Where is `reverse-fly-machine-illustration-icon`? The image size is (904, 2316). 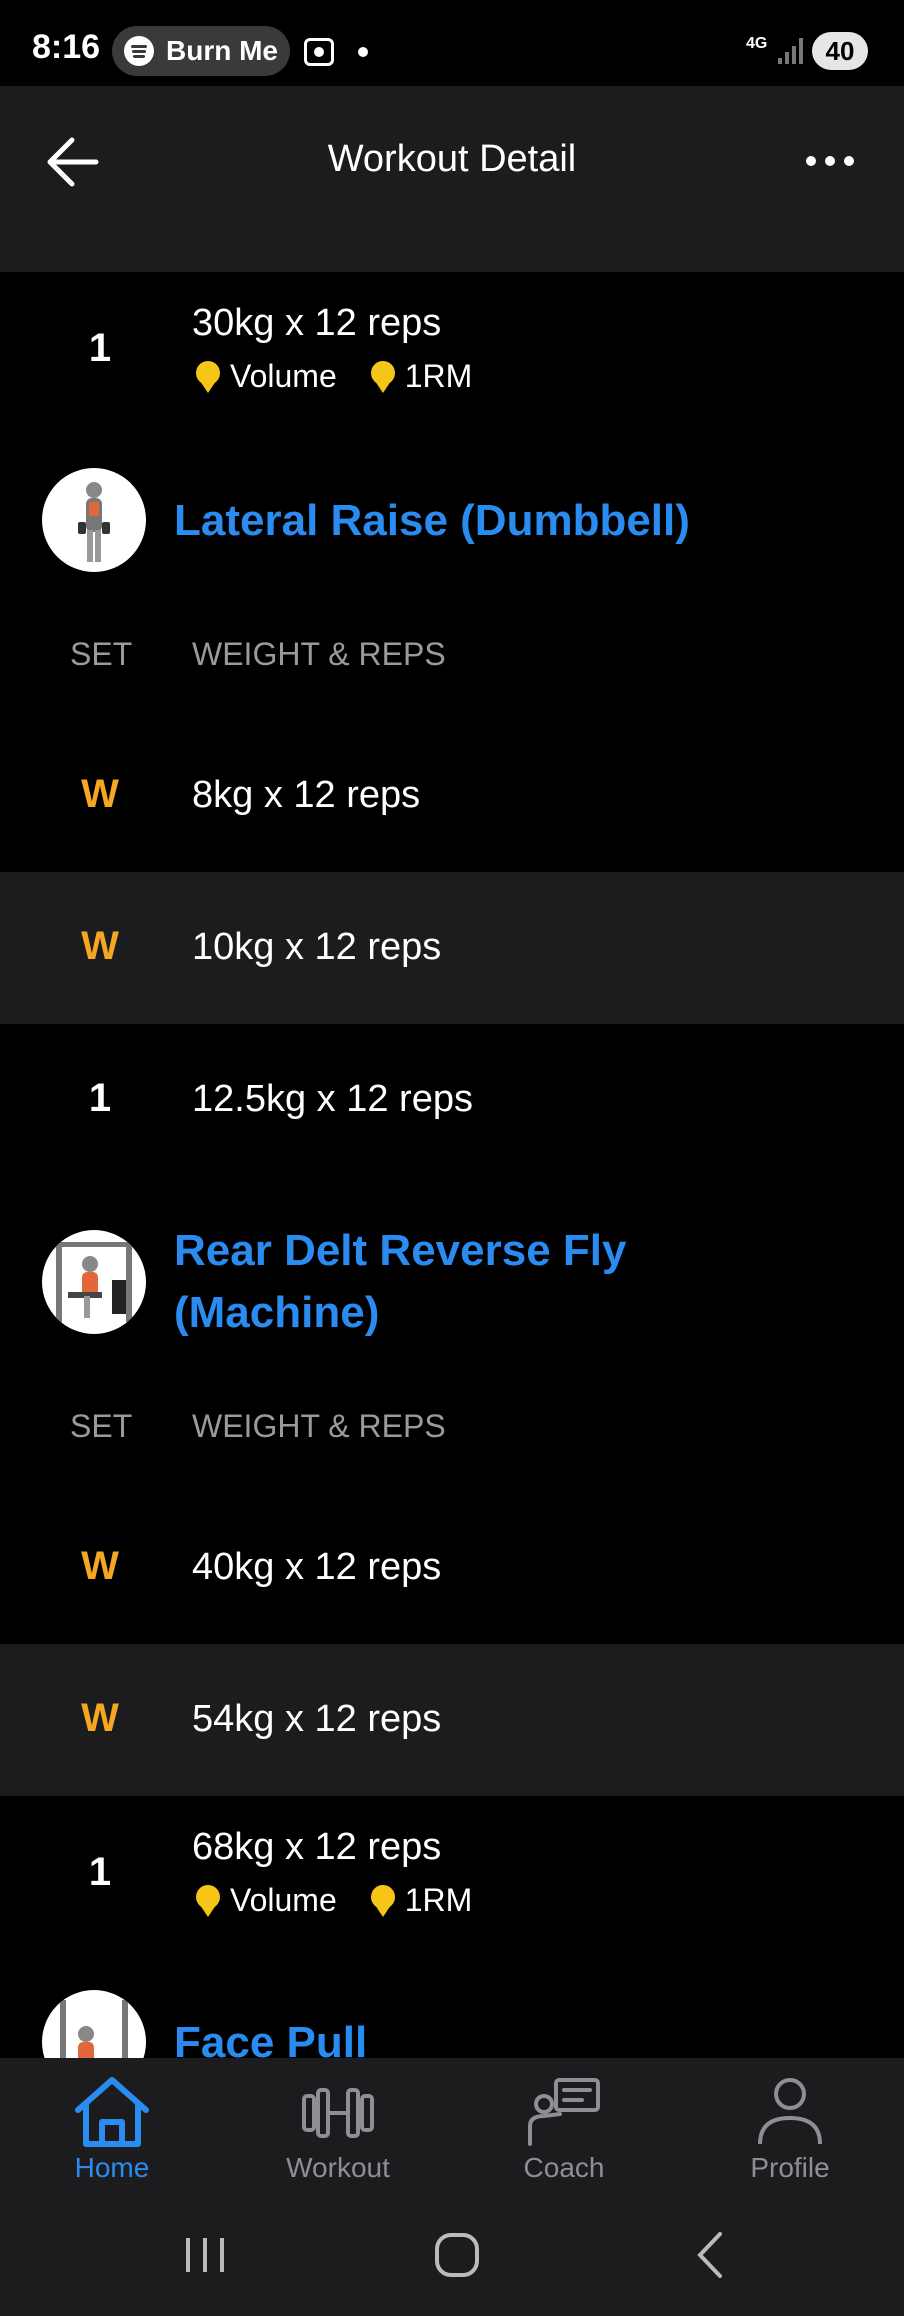
reverse-fly-machine-illustration-icon is located at coordinates (94, 1282).